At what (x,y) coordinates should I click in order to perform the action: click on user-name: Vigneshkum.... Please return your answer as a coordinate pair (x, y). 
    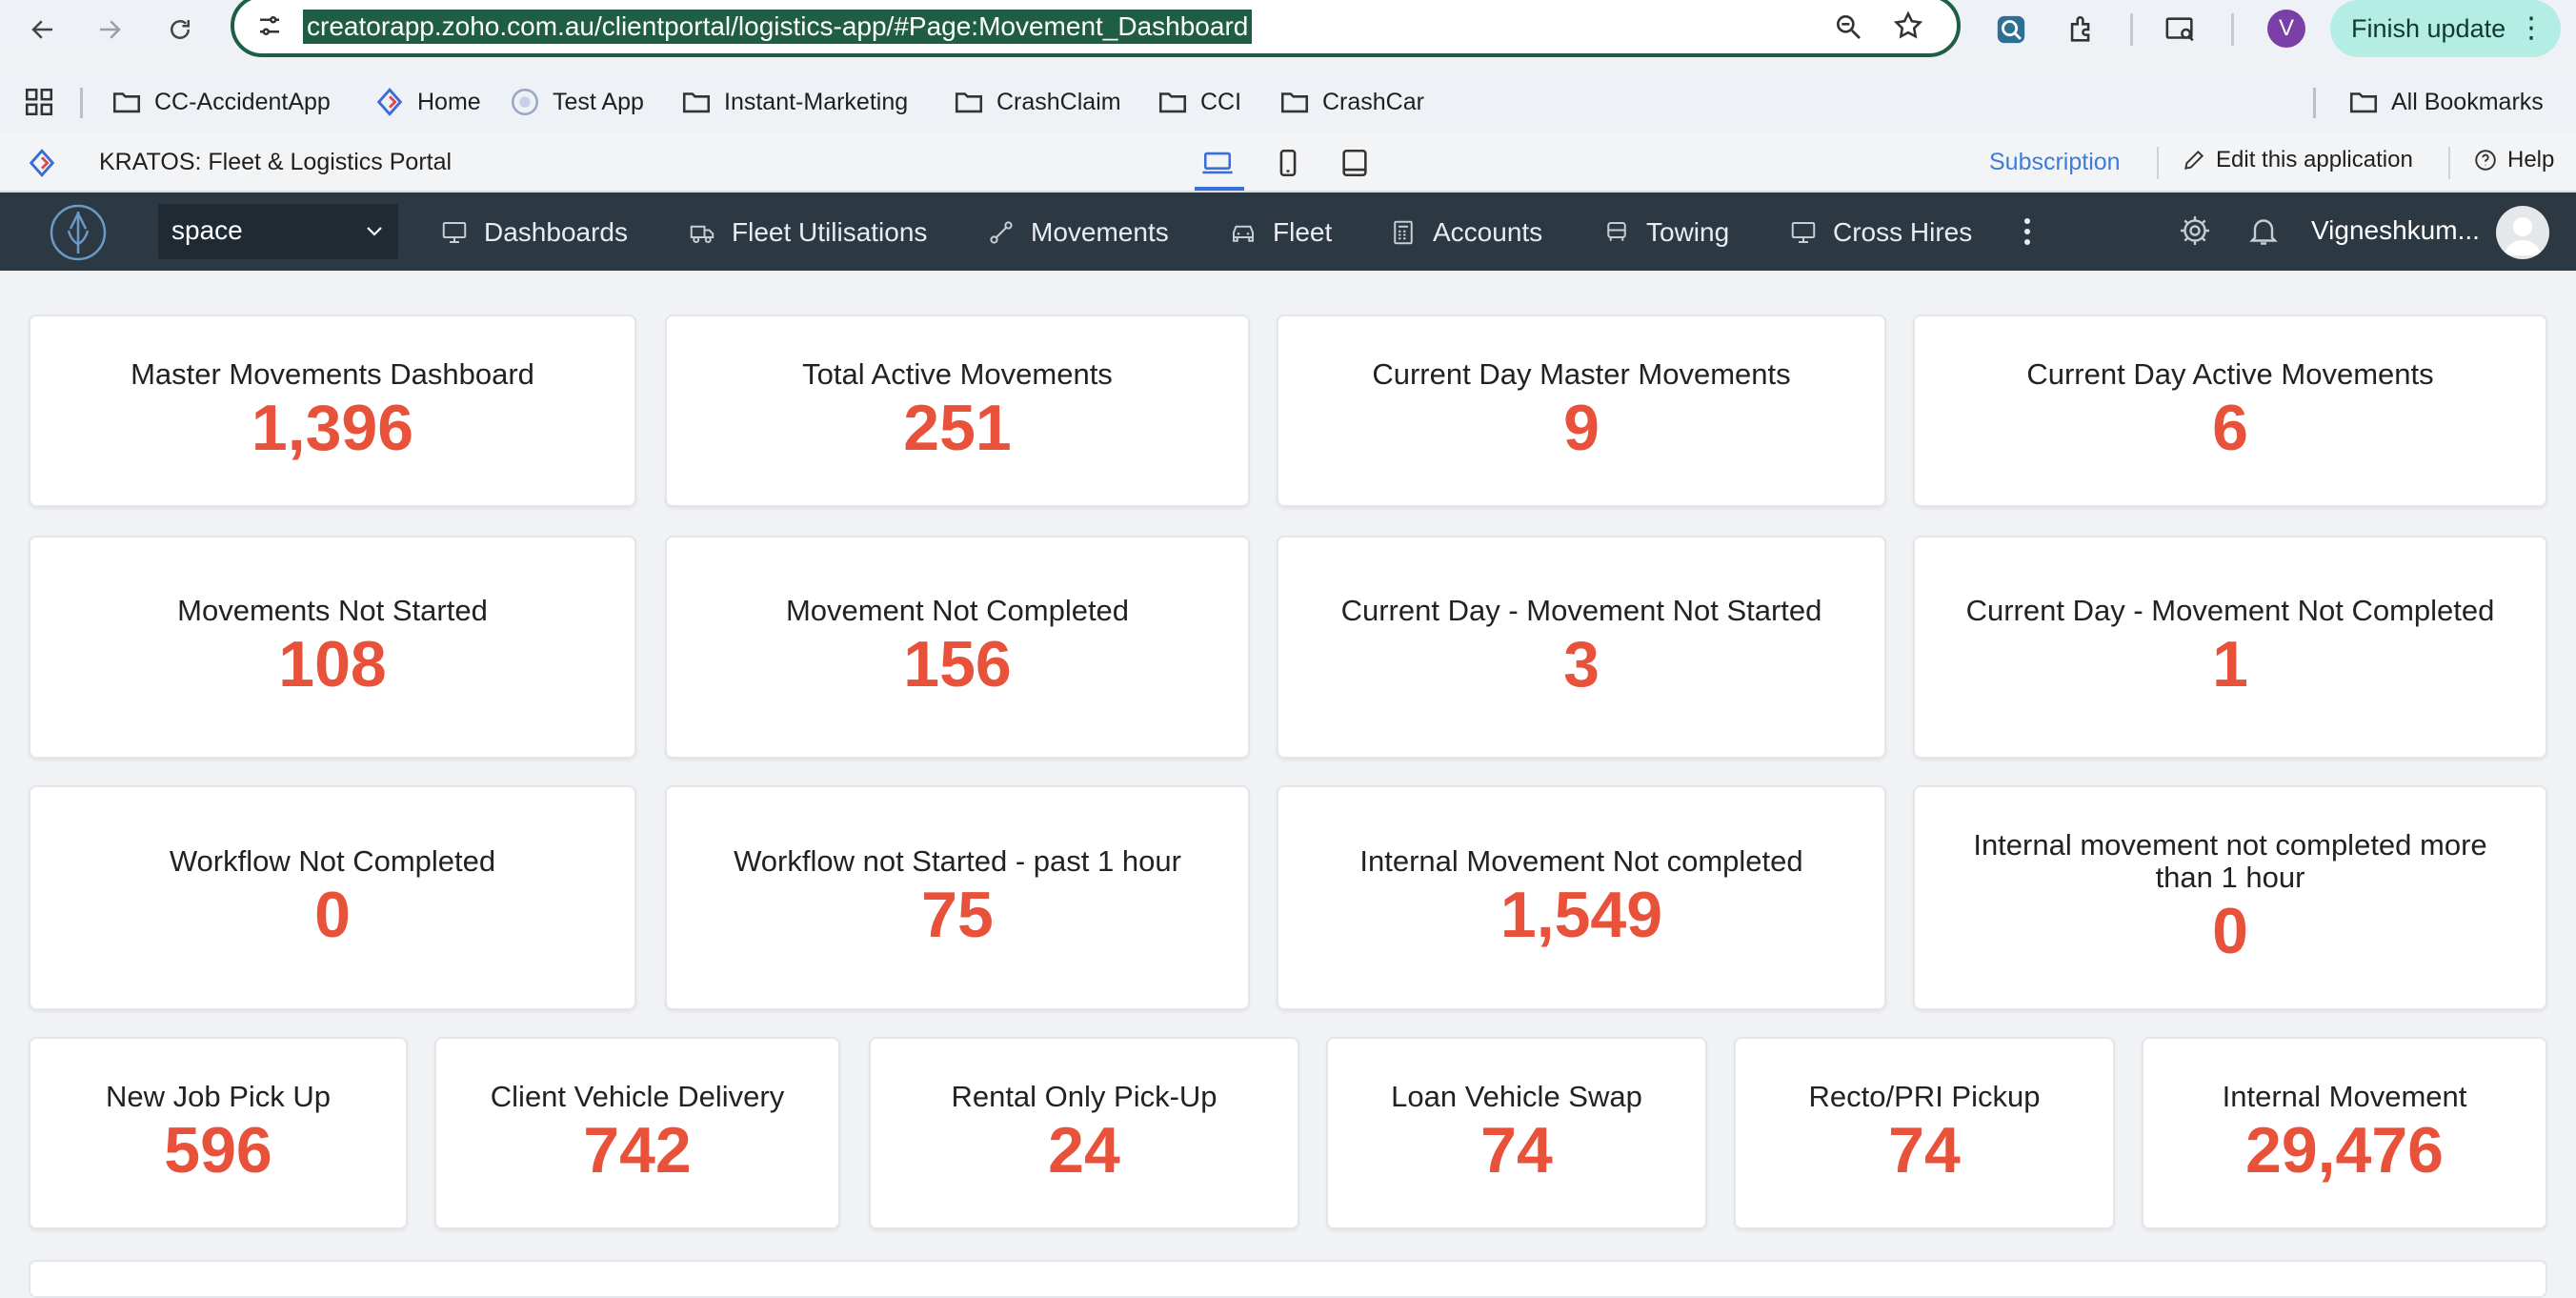
    Looking at the image, I should click on (2395, 230).